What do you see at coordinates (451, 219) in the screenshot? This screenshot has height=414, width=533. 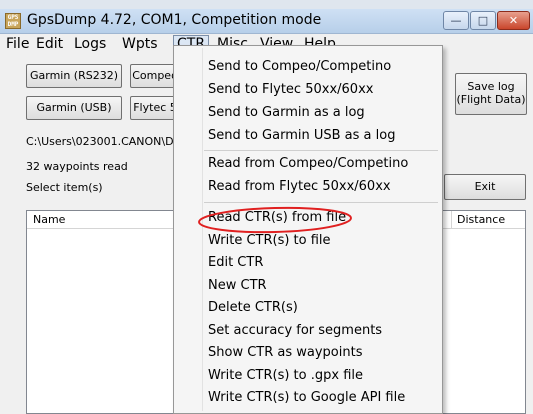 I see `column-divider` at bounding box center [451, 219].